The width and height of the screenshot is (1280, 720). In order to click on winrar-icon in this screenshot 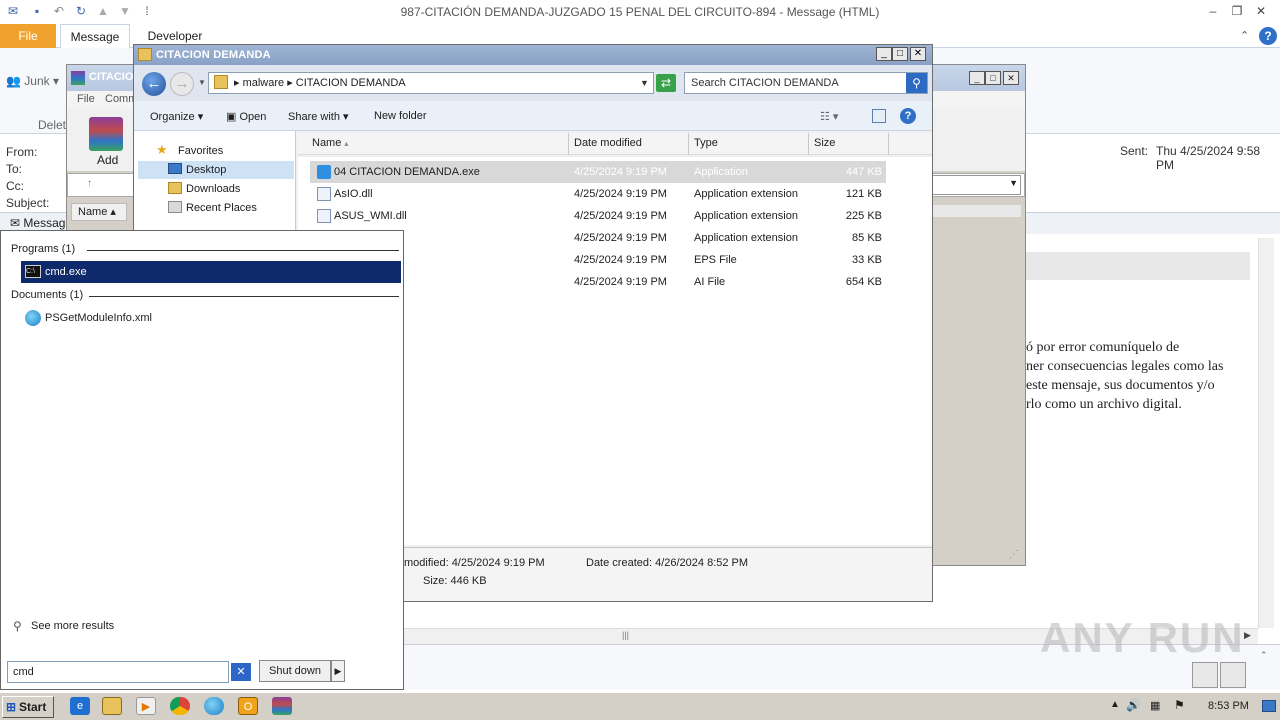, I will do `click(282, 706)`.